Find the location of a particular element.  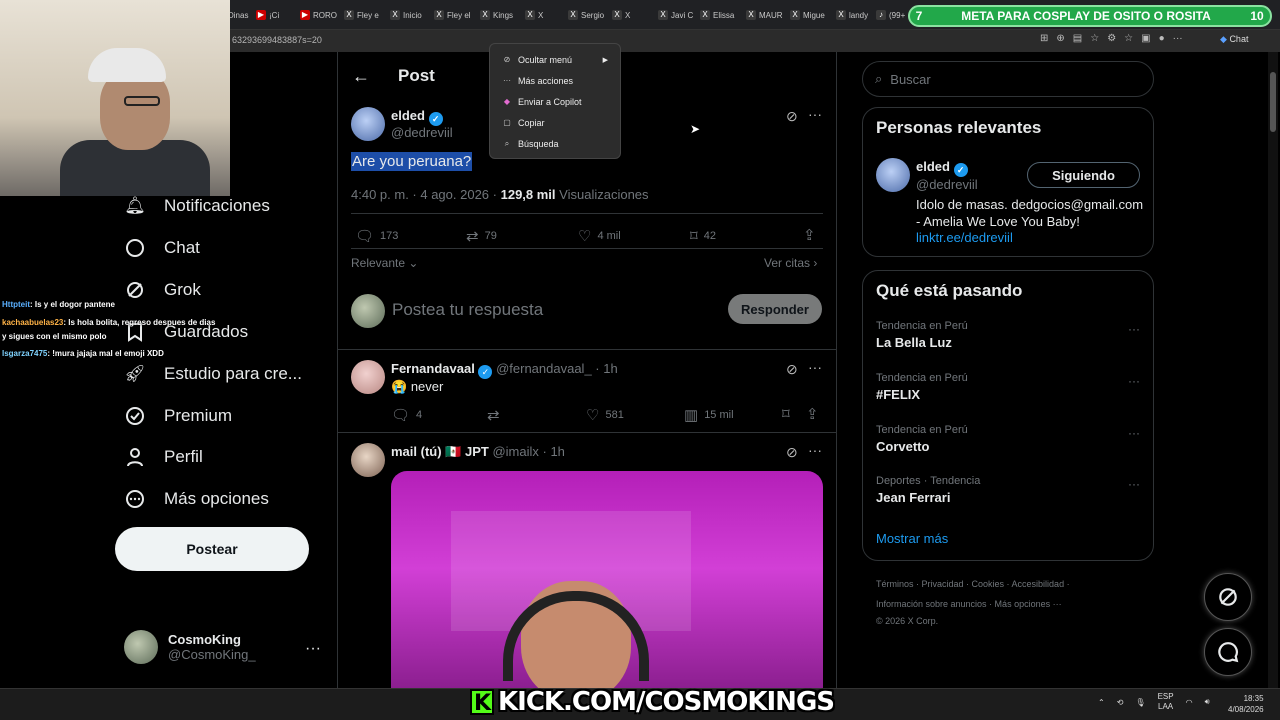

extensions-icon: ⚙ is located at coordinates (1111, 38).